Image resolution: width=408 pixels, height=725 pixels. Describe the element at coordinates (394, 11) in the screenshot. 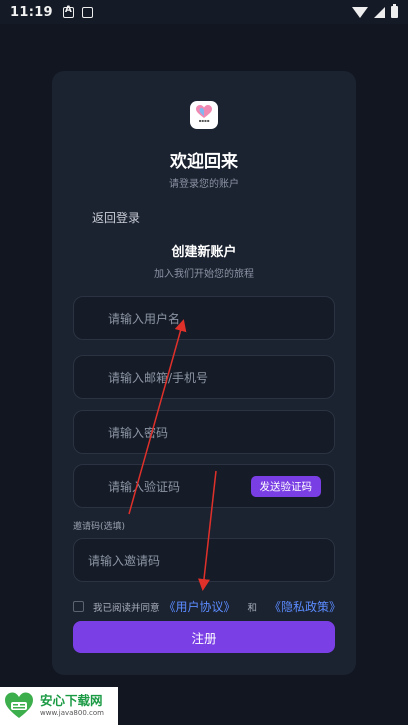

I see `battery-icon` at that location.